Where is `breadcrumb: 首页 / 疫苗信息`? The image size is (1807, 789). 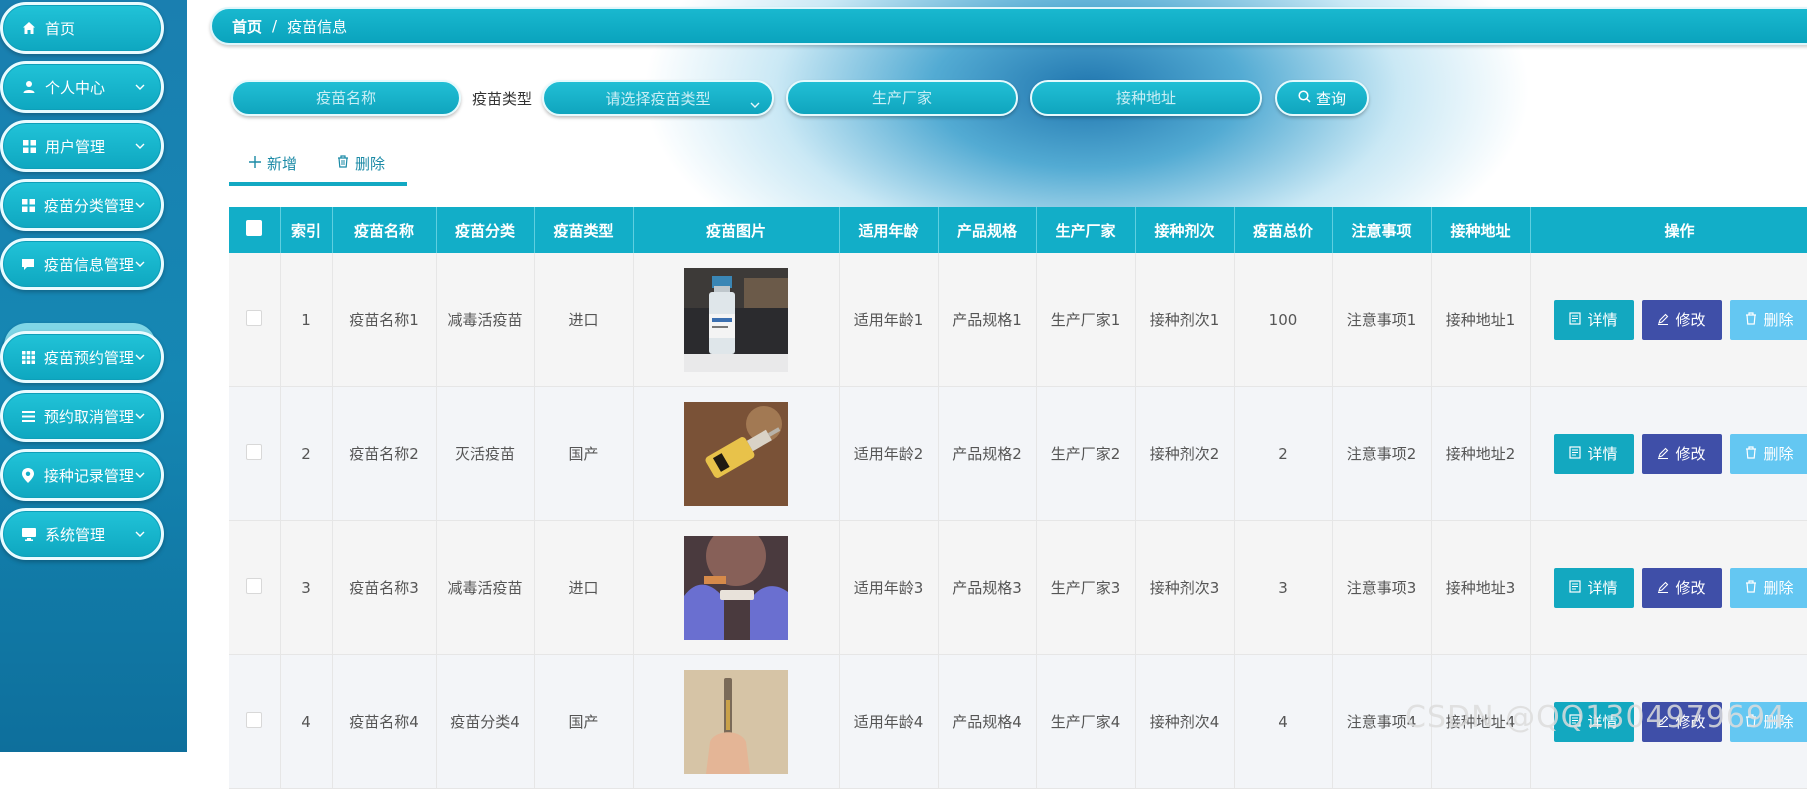
breadcrumb: 首页 / 疫苗信息 is located at coordinates (1008, 26).